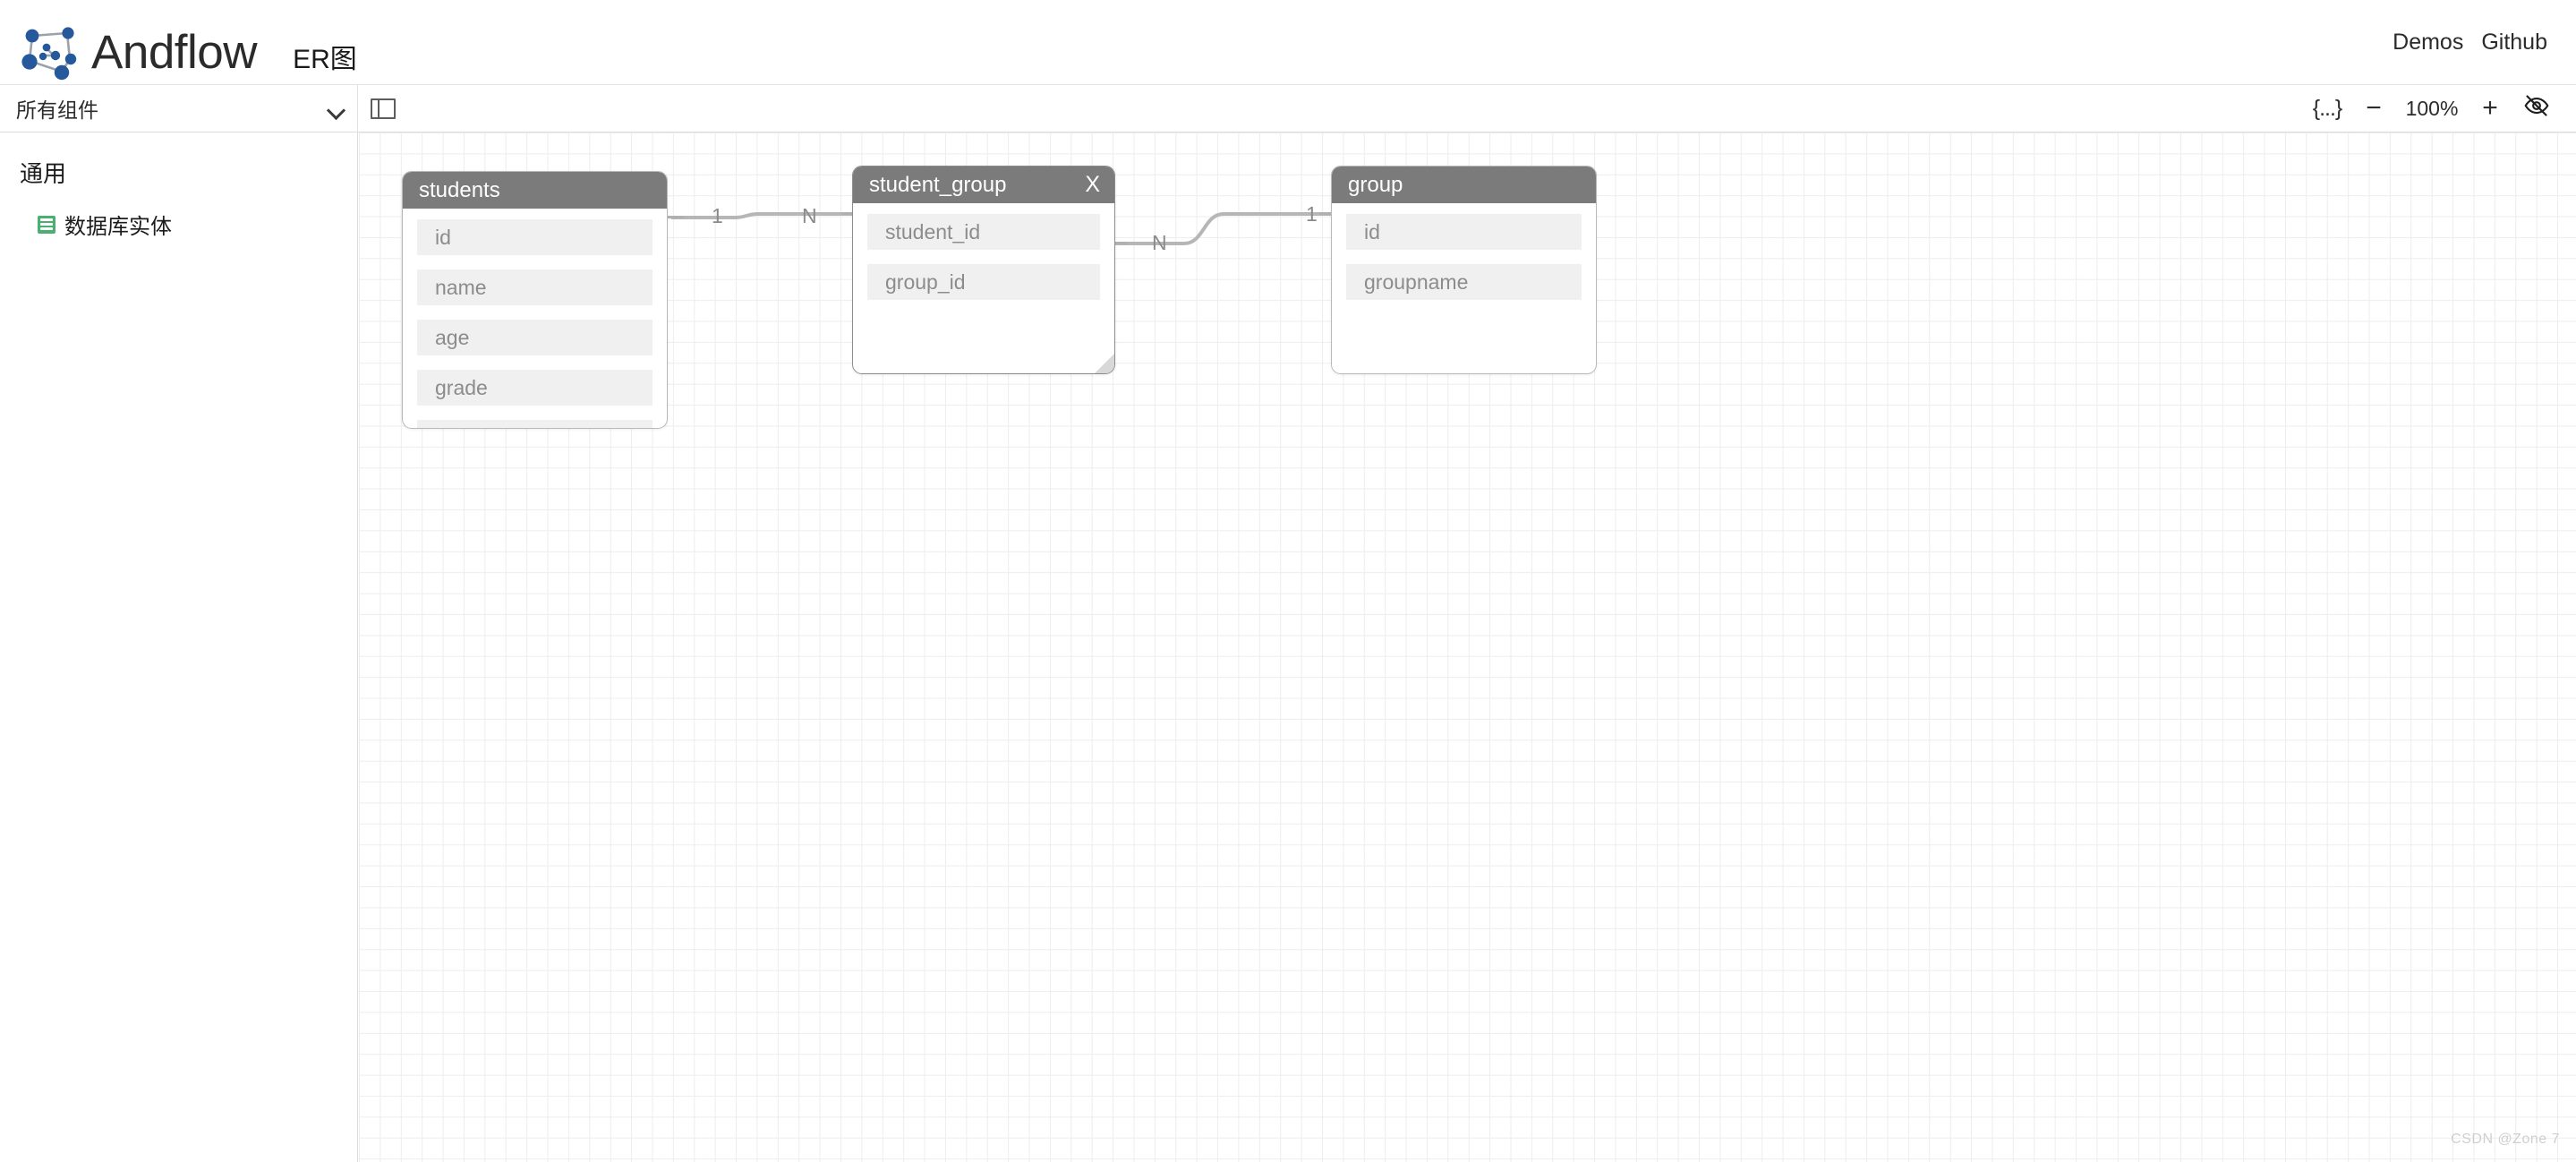 The width and height of the screenshot is (2576, 1162). What do you see at coordinates (2428, 42) in the screenshot?
I see `demos-link: Demos` at bounding box center [2428, 42].